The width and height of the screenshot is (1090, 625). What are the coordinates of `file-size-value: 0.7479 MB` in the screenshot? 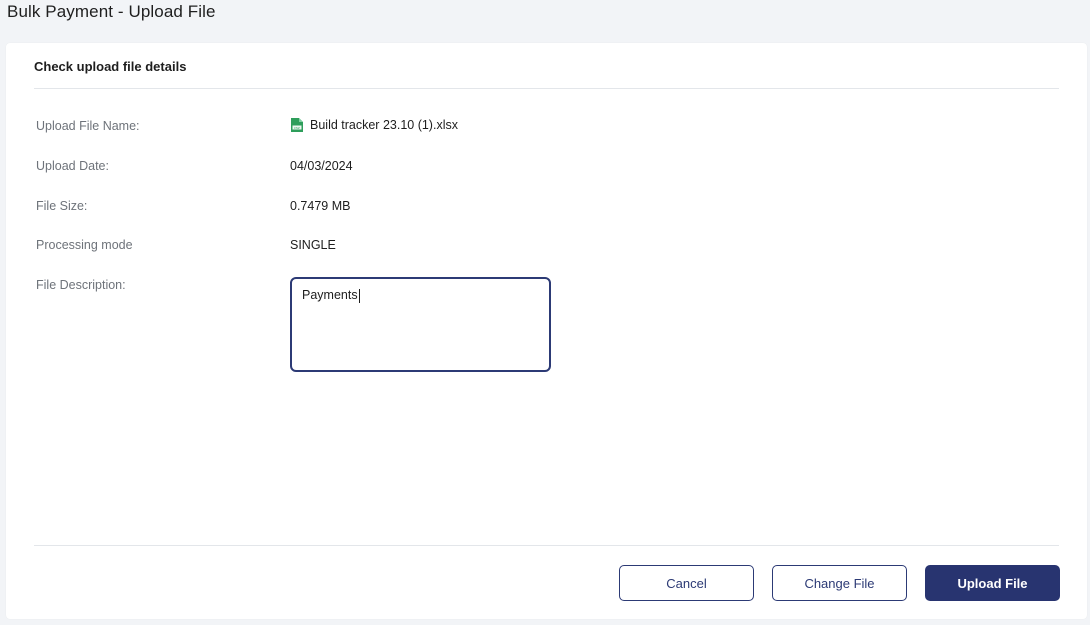 It's located at (320, 206).